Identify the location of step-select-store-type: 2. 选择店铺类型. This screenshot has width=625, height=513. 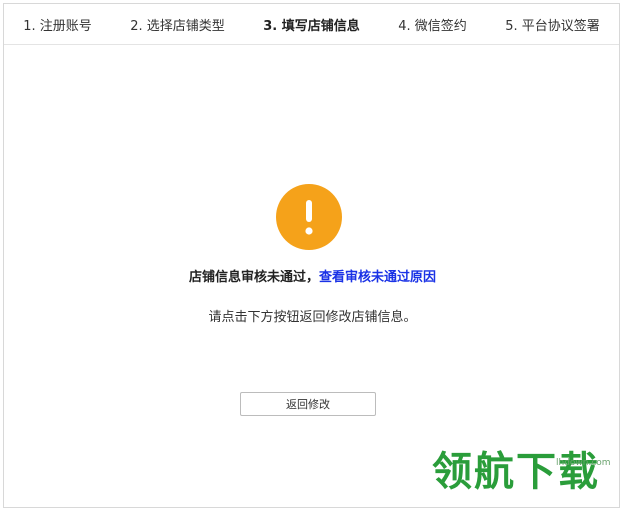
(177, 26).